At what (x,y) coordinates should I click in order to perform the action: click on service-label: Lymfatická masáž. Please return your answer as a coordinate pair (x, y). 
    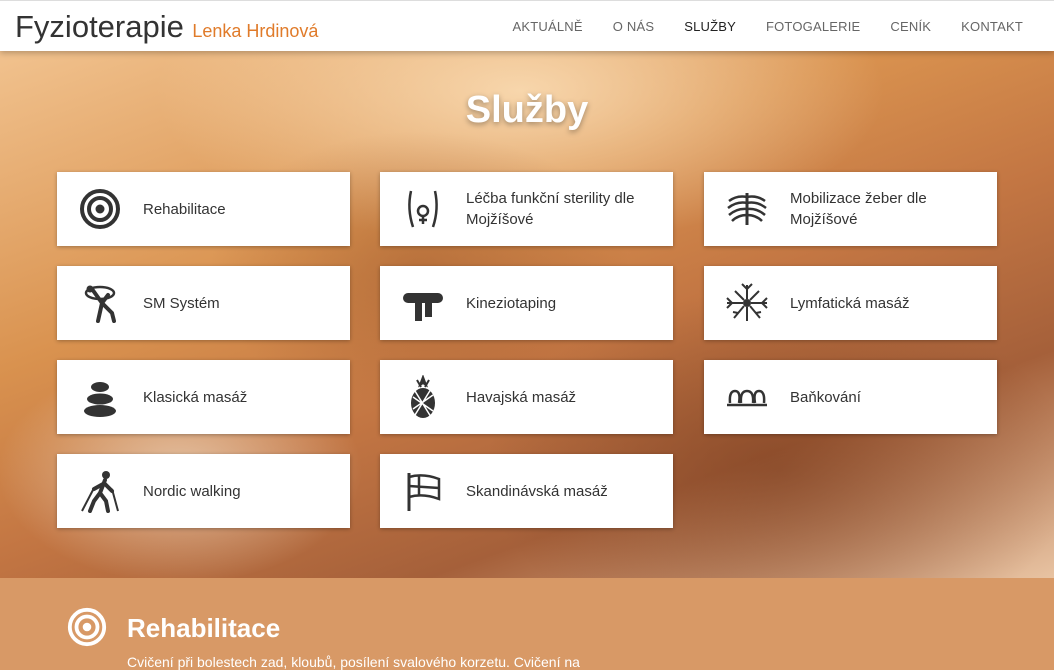
    Looking at the image, I should click on (850, 303).